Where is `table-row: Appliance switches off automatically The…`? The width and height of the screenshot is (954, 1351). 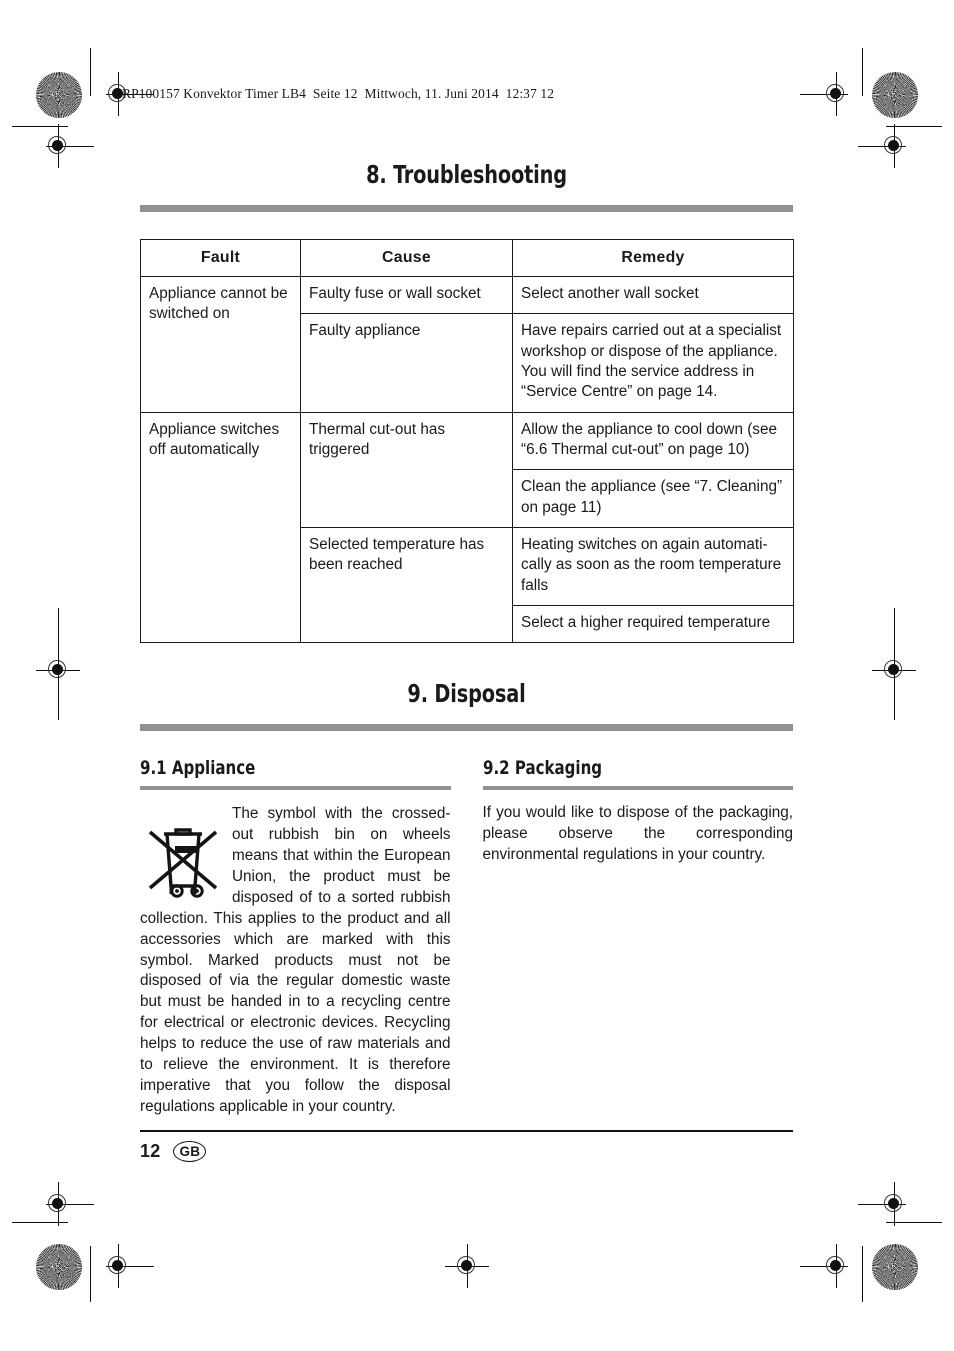 table-row: Appliance switches off automatically The… is located at coordinates (467, 527).